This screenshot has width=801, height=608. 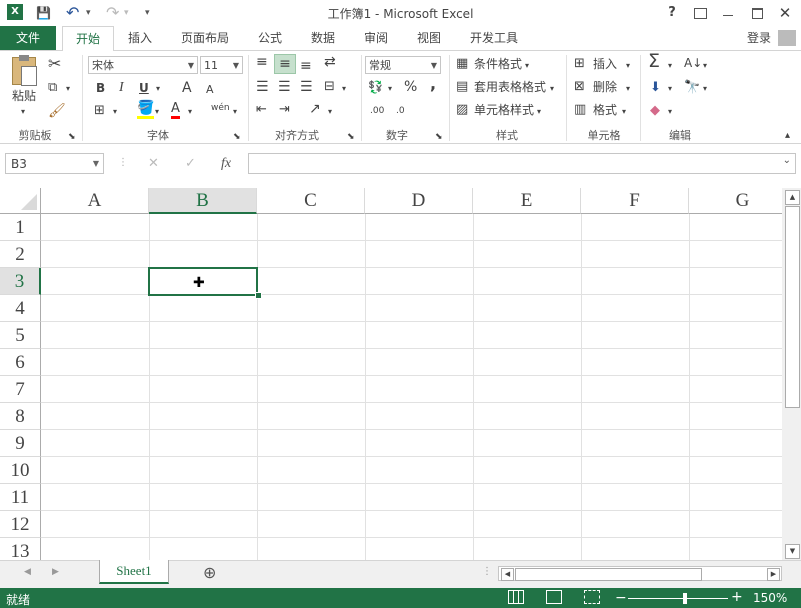 I want to click on font-dialog-launcher-icon: ⬊, so click(x=237, y=137).